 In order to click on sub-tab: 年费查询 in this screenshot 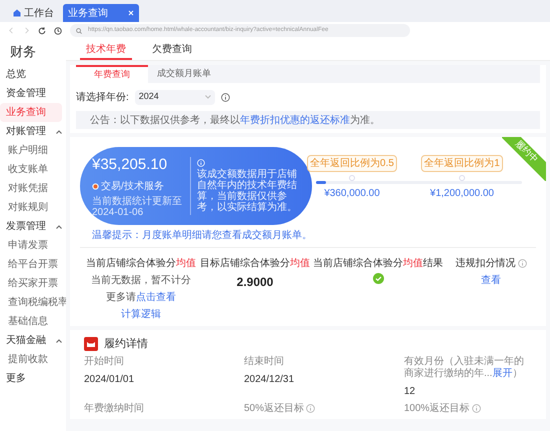, I will do `click(112, 74)`.